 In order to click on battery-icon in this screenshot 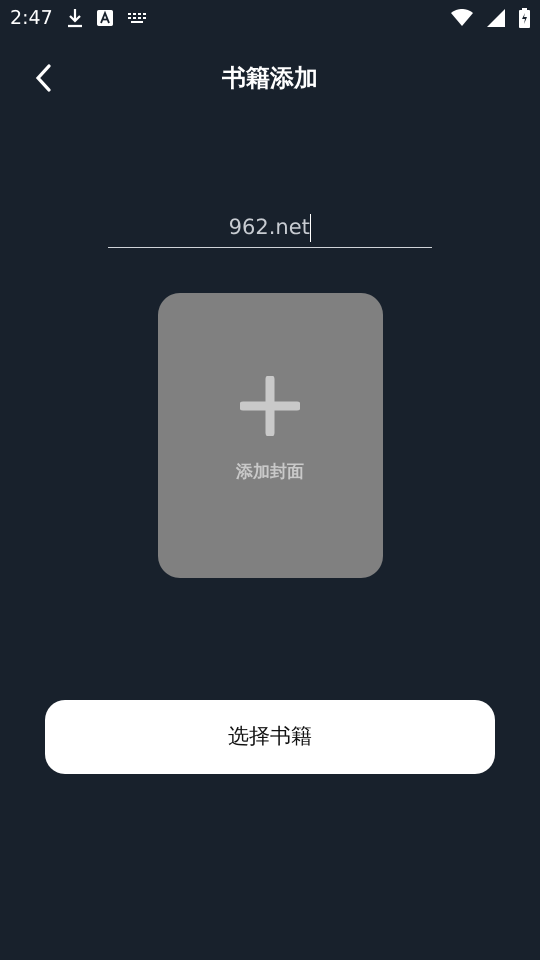, I will do `click(524, 18)`.